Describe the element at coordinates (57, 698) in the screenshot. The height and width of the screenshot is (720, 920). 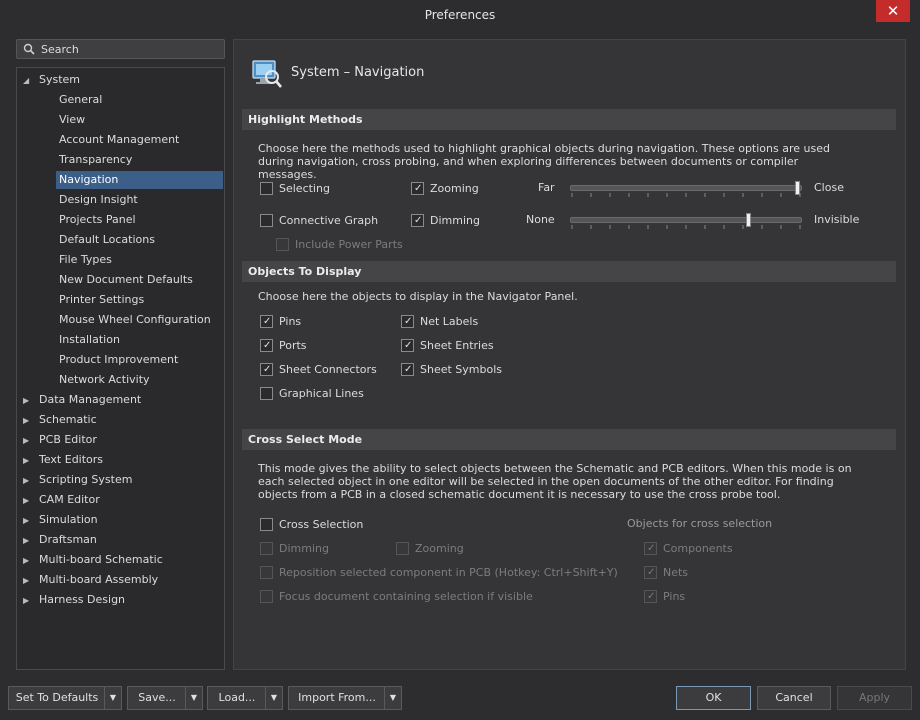
I see `set-to-defaults-button: Set To Defaults` at that location.